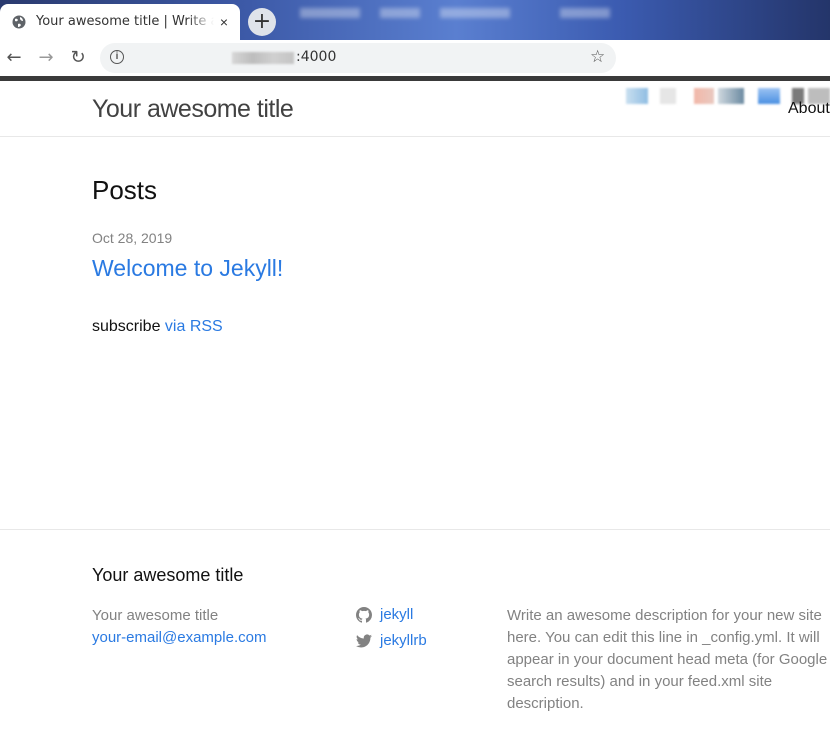 Image resolution: width=830 pixels, height=743 pixels. What do you see at coordinates (155, 615) in the screenshot?
I see `footer-name: Your awesome title` at bounding box center [155, 615].